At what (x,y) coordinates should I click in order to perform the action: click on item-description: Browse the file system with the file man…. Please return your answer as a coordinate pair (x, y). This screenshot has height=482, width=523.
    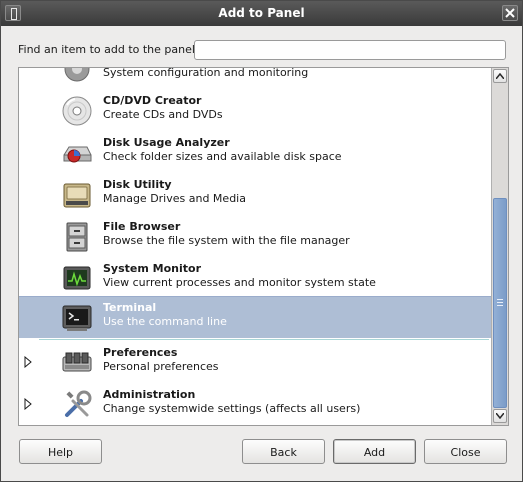
    Looking at the image, I should click on (226, 240).